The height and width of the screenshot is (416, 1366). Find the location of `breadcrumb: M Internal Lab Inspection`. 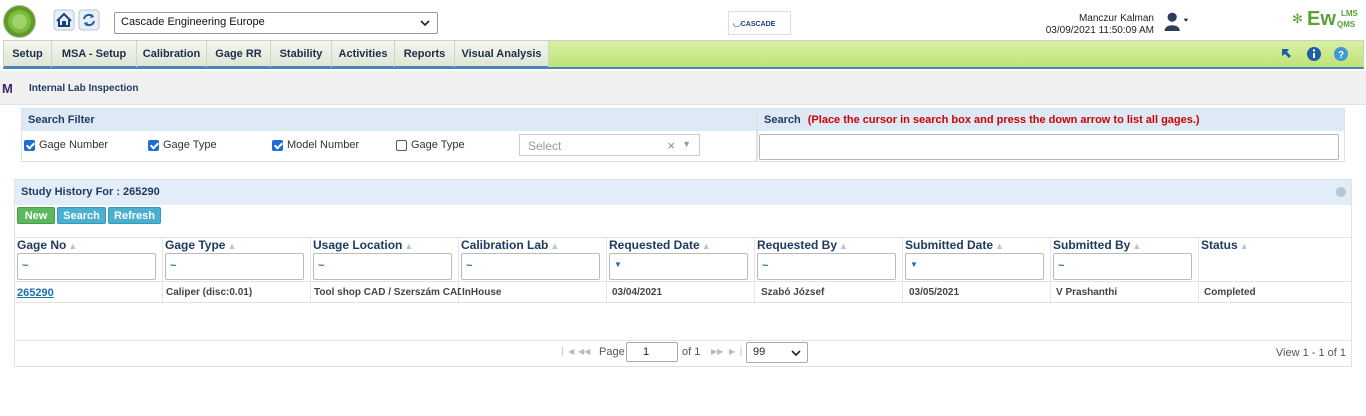

breadcrumb: M Internal Lab Inspection is located at coordinates (683, 88).